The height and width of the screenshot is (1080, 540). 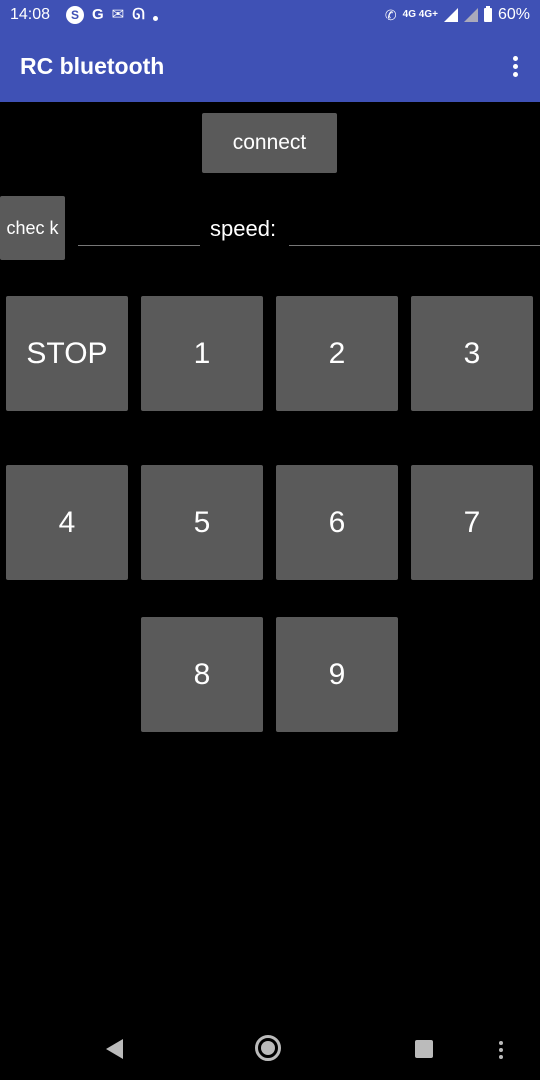 I want to click on status-bar: 14:08 S G ✉ ᘏ ✆ 4G 4G+ 60%, so click(x=270, y=15).